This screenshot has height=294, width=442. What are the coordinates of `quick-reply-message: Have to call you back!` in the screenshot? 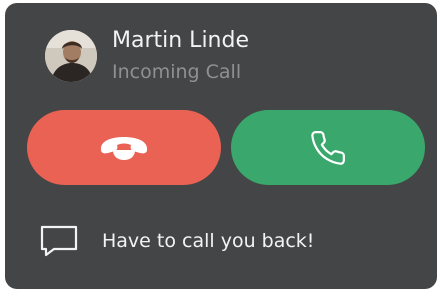 It's located at (177, 241).